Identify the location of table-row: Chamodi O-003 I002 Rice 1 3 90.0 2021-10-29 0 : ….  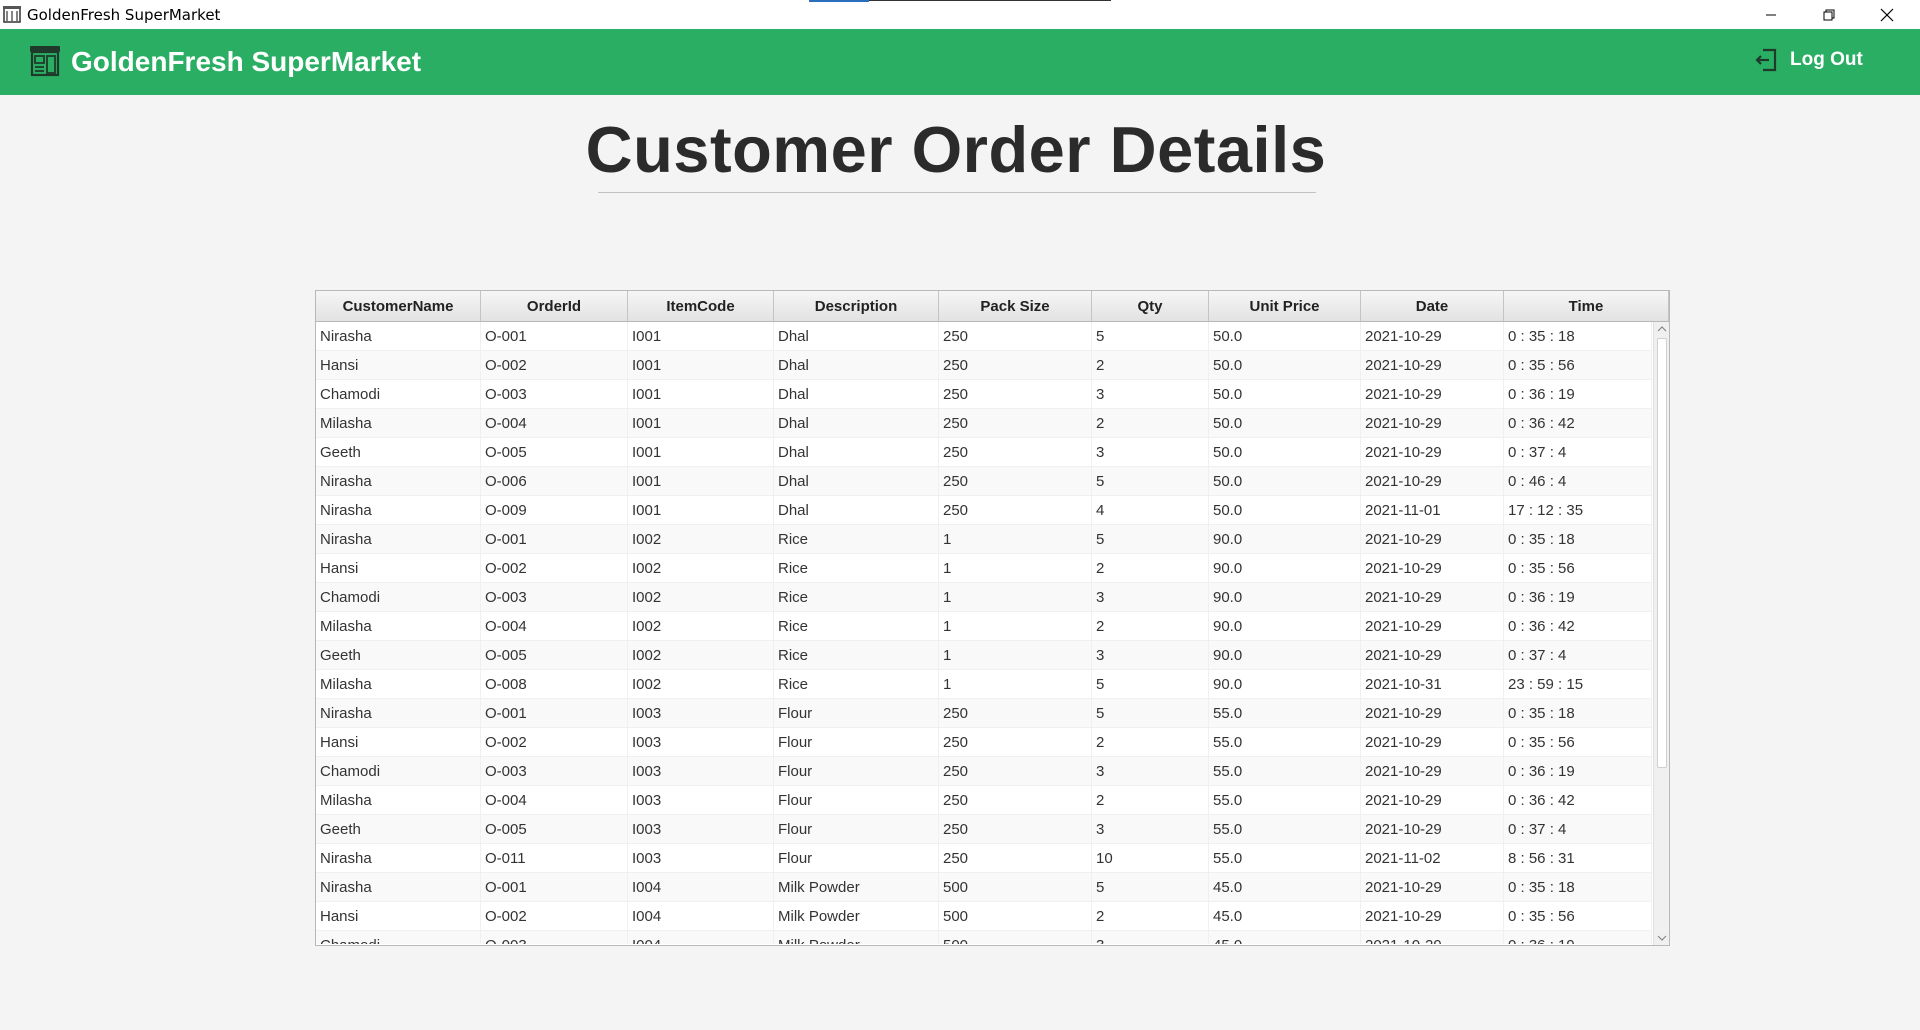
(984, 597).